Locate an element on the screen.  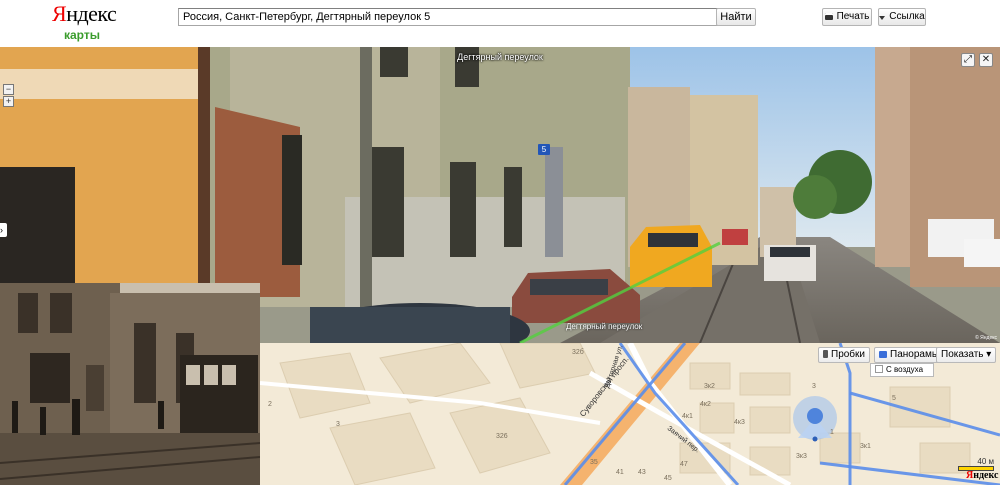
logo-text: Яндекс is located at coordinates (84, 13).